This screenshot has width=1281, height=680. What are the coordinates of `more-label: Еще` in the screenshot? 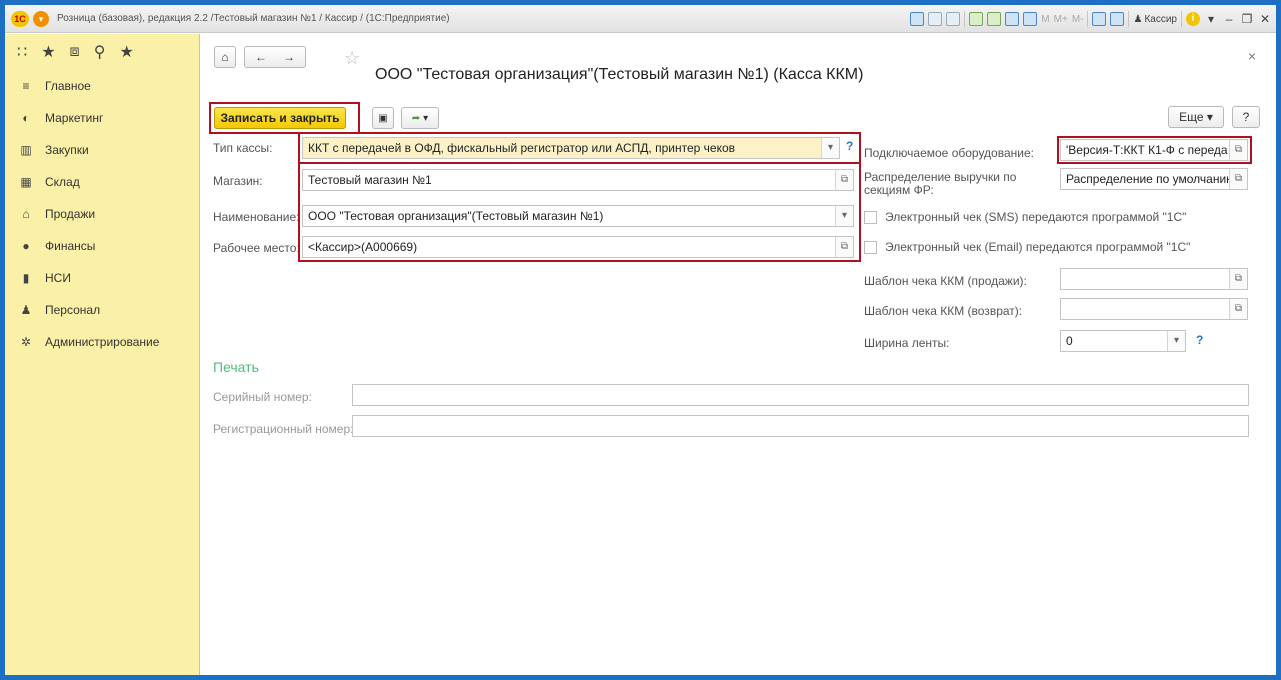 It's located at (1191, 117).